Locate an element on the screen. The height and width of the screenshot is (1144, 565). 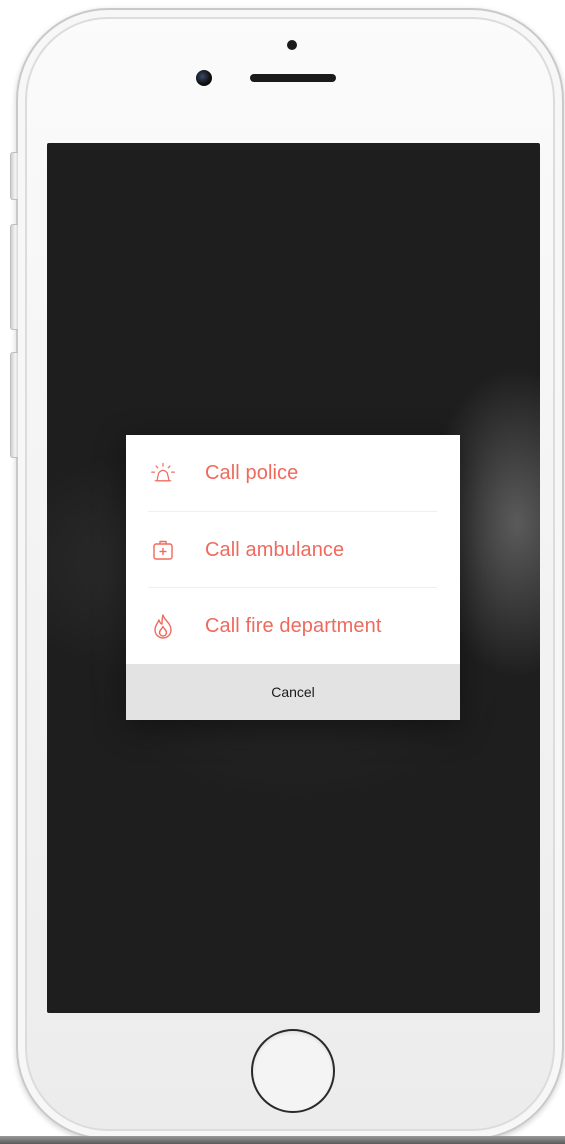
cancel-button: Cancel is located at coordinates (293, 692).